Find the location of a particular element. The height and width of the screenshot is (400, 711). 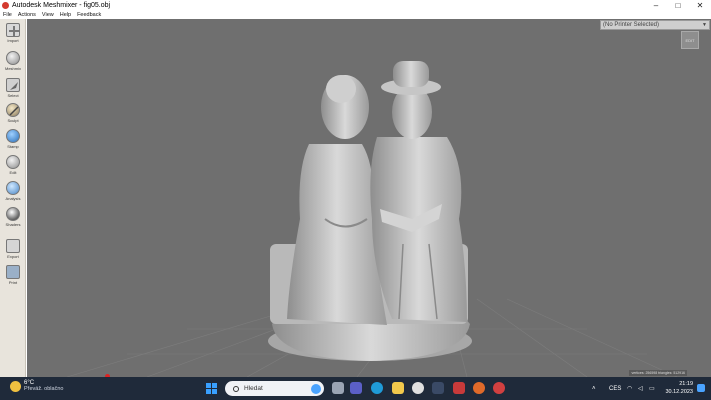

tool-meshmix: Meshmix is located at coordinates (13, 61).